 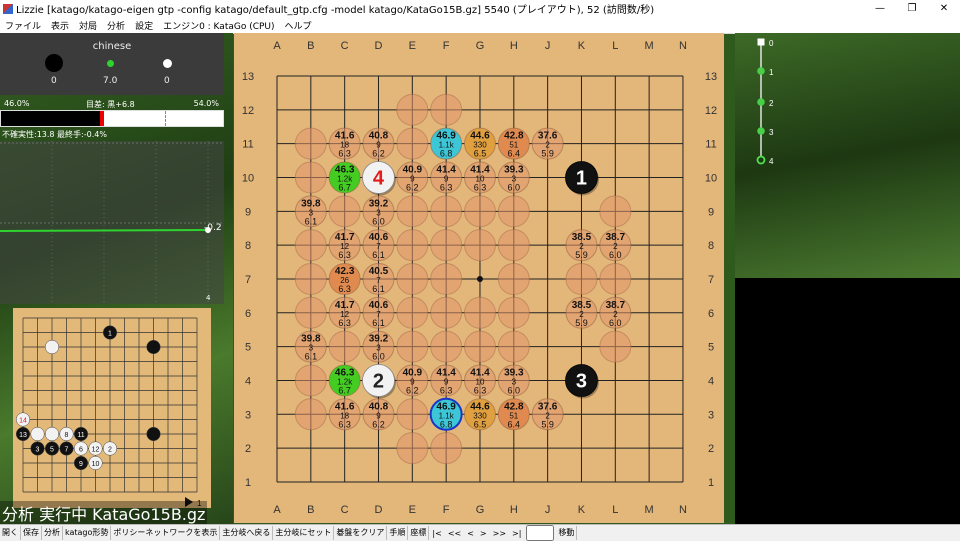 What do you see at coordinates (144, 25) in the screenshot?
I see `menu-item: 設定` at bounding box center [144, 25].